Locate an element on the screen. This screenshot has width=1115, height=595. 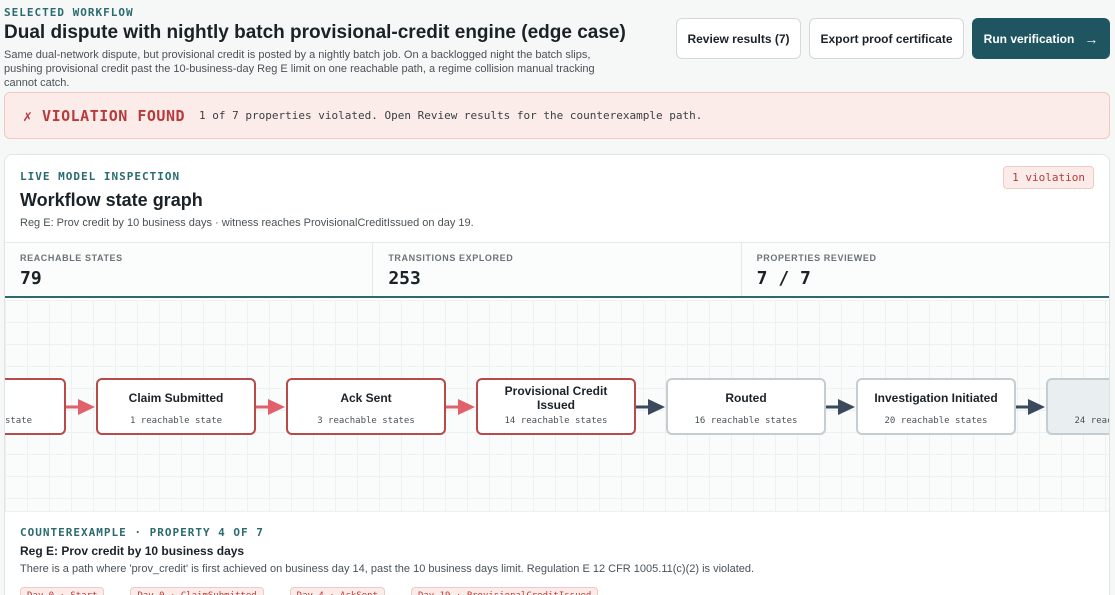
review-results-label: Review results (7) is located at coordinates (738, 38).